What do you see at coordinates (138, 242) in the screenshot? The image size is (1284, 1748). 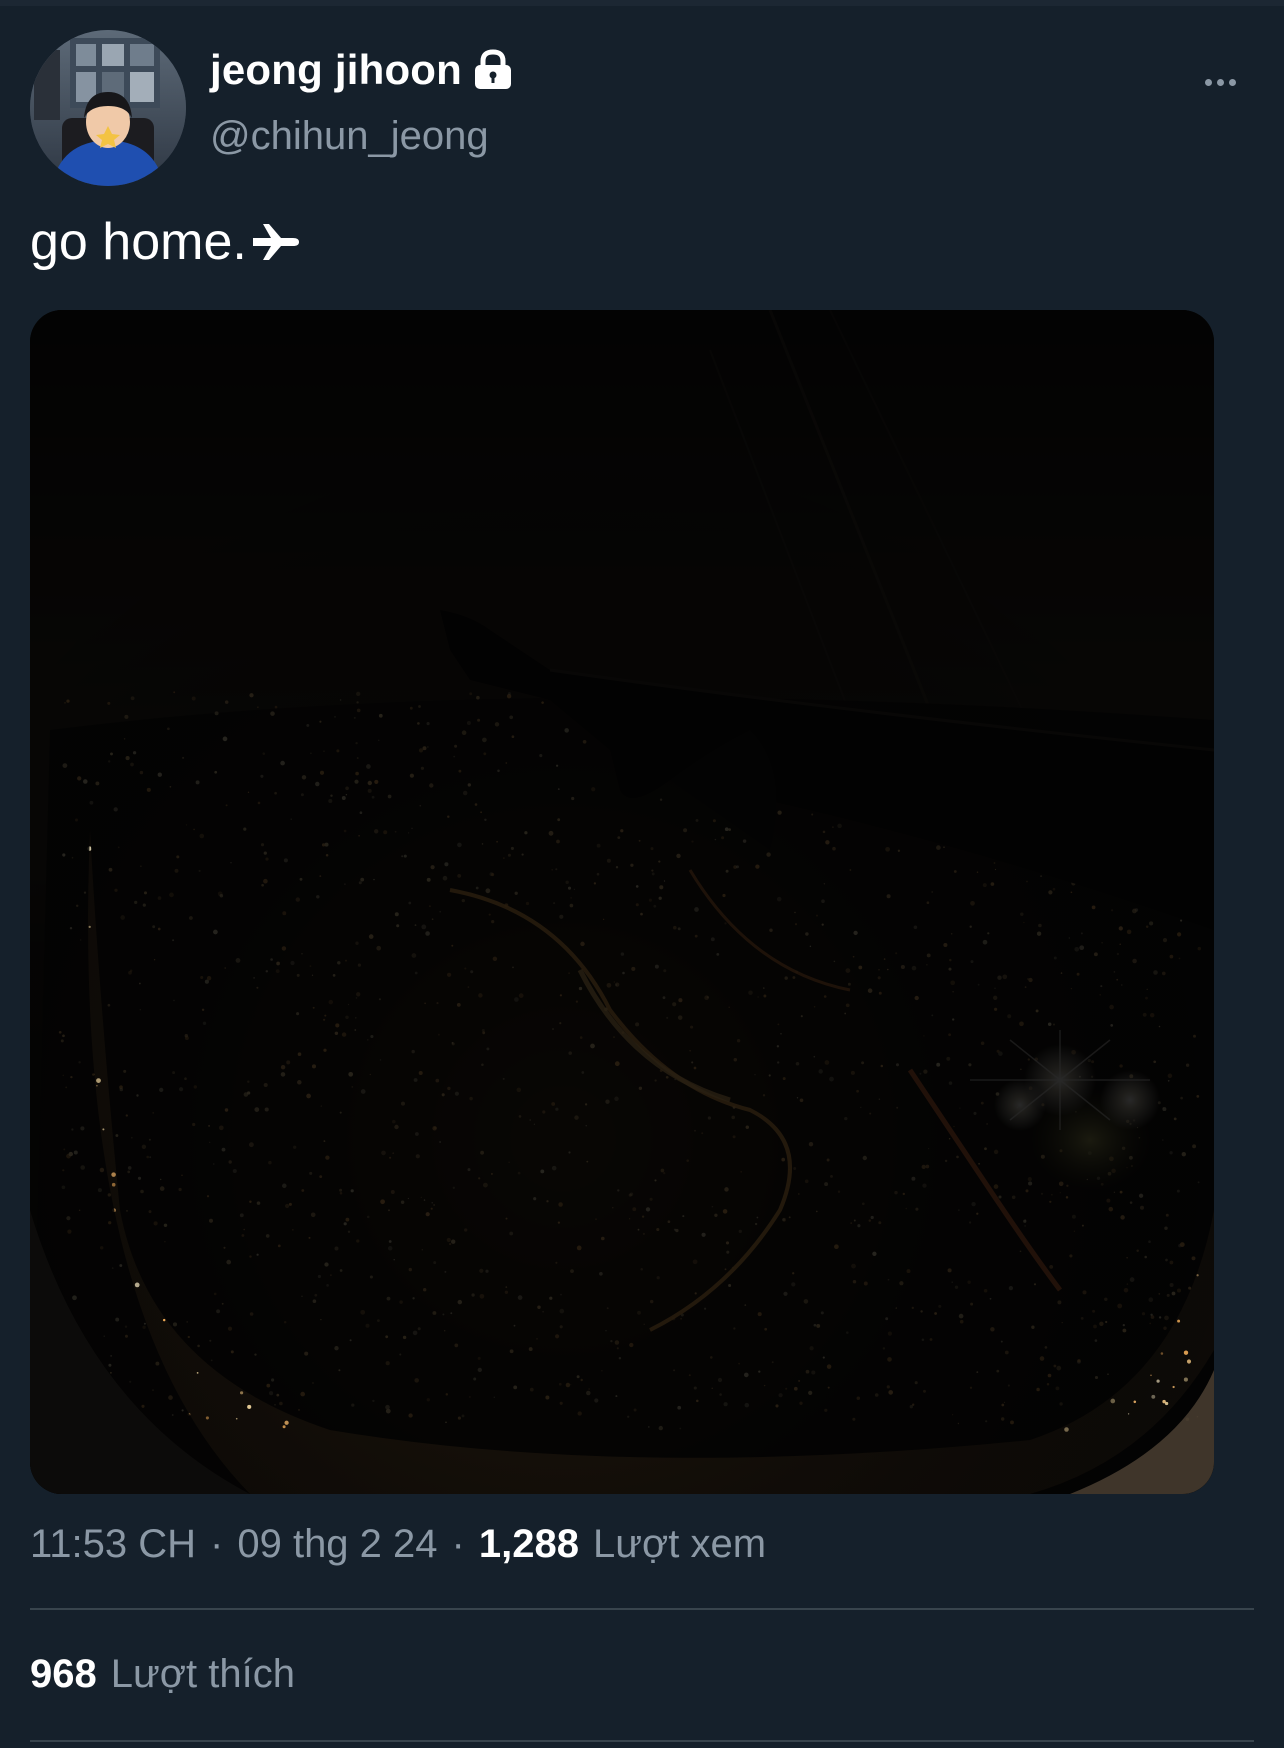 I see `tweet-text-content: go home.` at bounding box center [138, 242].